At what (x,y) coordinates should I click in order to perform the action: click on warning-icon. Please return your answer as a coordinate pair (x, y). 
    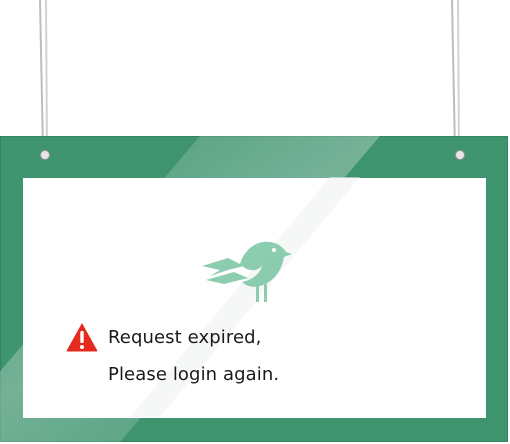
    Looking at the image, I should click on (82, 337).